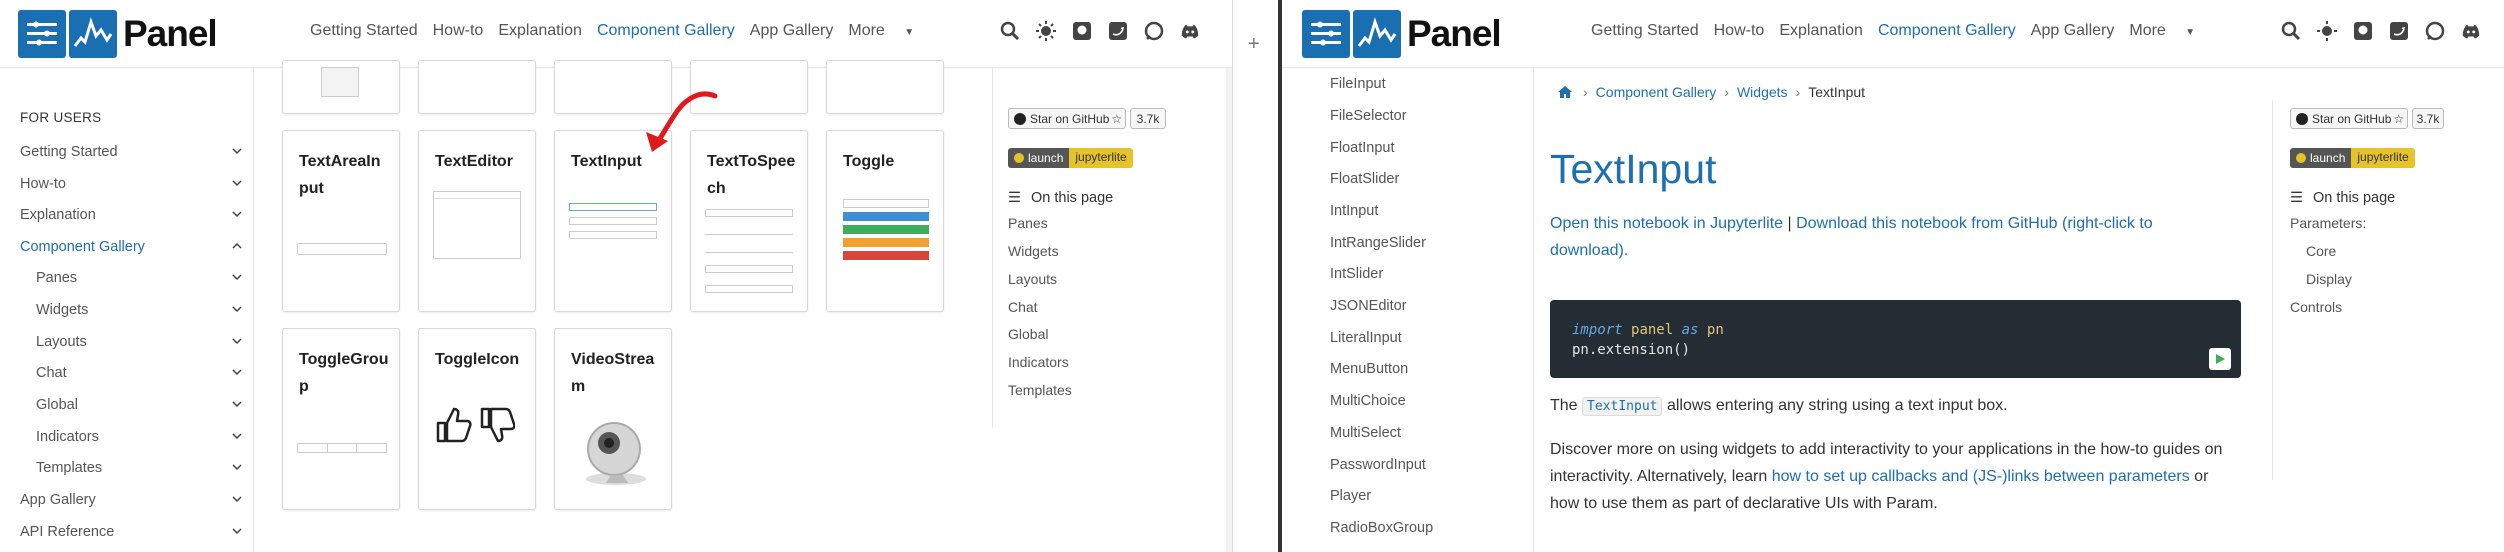 The width and height of the screenshot is (2504, 552). Describe the element at coordinates (134, 215) in the screenshot. I see `sidebar-item-explanation: Explanation` at that location.